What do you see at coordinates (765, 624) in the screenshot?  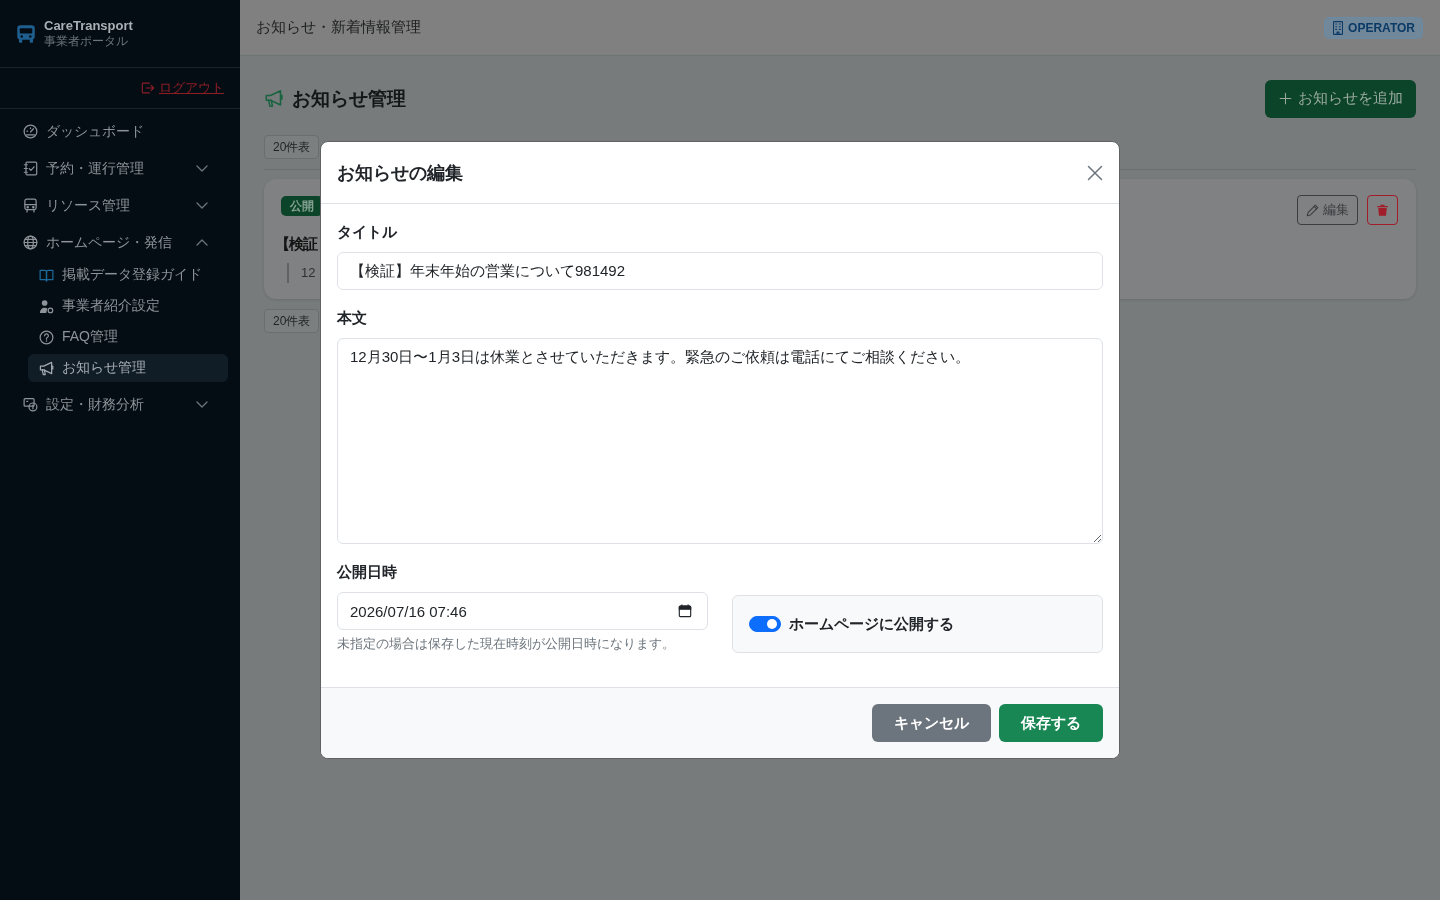 I see `toggle-switch` at bounding box center [765, 624].